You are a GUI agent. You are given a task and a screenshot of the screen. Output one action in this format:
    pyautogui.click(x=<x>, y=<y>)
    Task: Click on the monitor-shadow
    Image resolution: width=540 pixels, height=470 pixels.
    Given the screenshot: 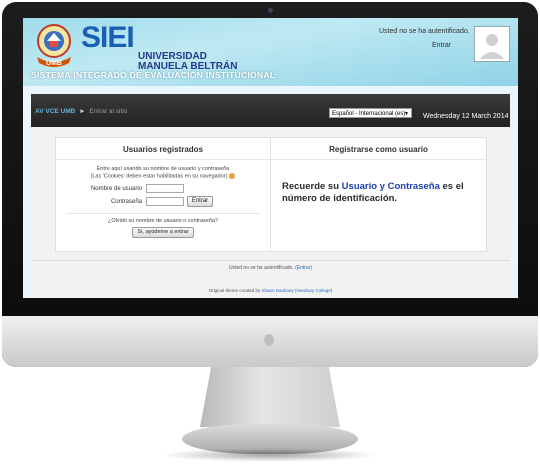 What is the action you would take?
    pyautogui.click(x=270, y=455)
    